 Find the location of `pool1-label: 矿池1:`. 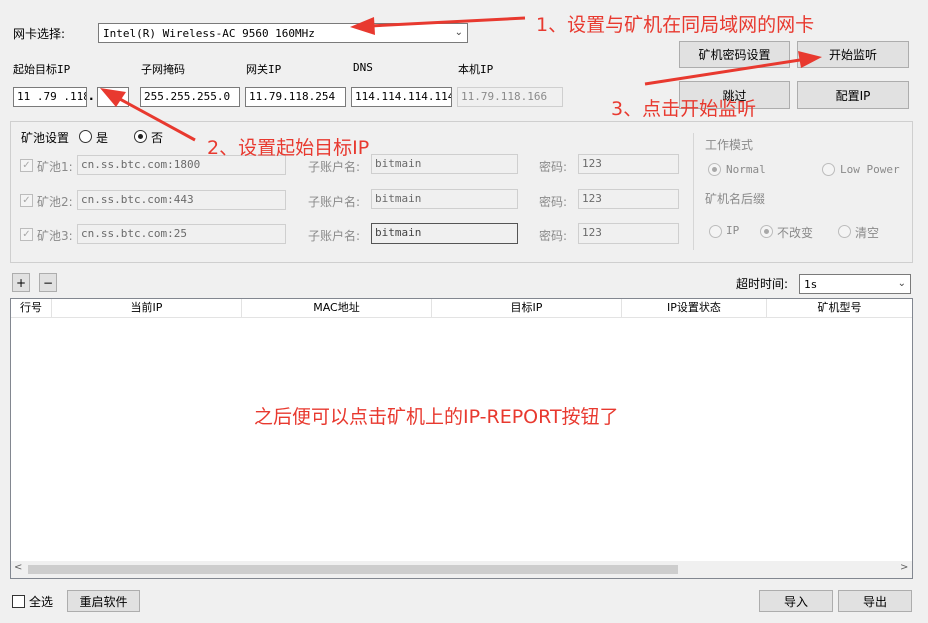

pool1-label: 矿池1: is located at coordinates (55, 167).